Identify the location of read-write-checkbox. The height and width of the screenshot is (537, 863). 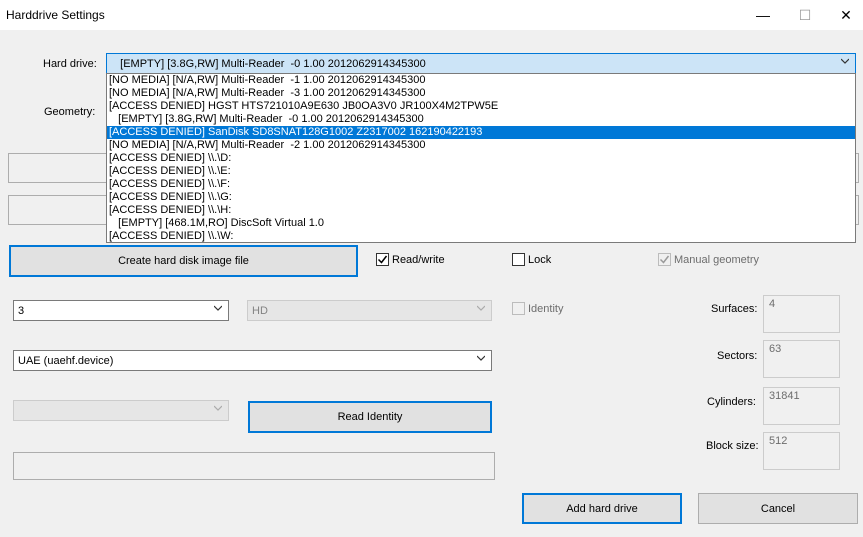
(382, 259).